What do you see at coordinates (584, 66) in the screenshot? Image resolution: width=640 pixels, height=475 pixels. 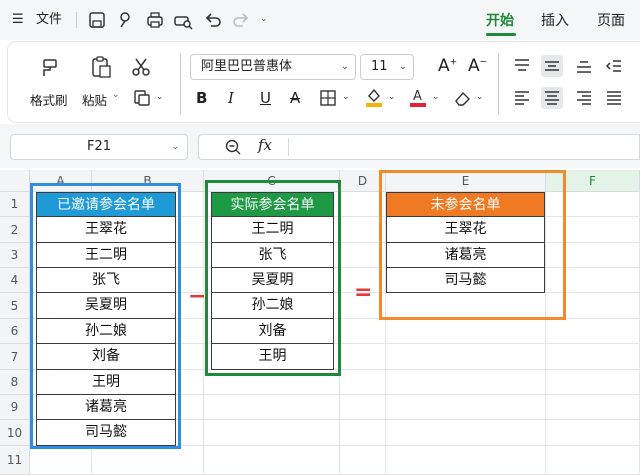 I see `align-bottom-icon` at bounding box center [584, 66].